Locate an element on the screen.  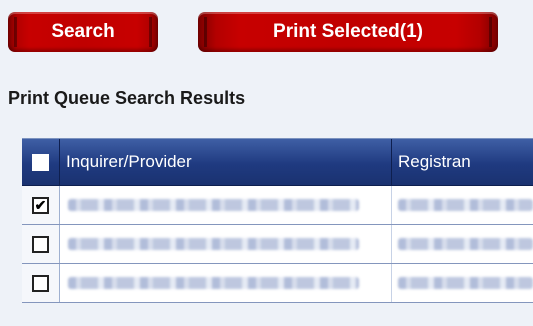
table-header: Inquirer/Provider Registran is located at coordinates (277, 162).